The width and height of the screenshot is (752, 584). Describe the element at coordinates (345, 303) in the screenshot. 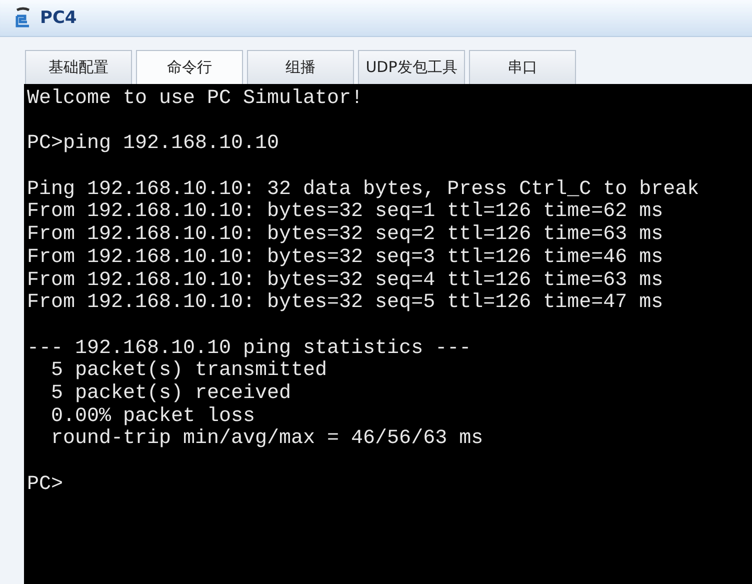

I see `console-line: From 192.168.10.10: bytes=32 seq=5 ttl=126 time=47 ms` at that location.